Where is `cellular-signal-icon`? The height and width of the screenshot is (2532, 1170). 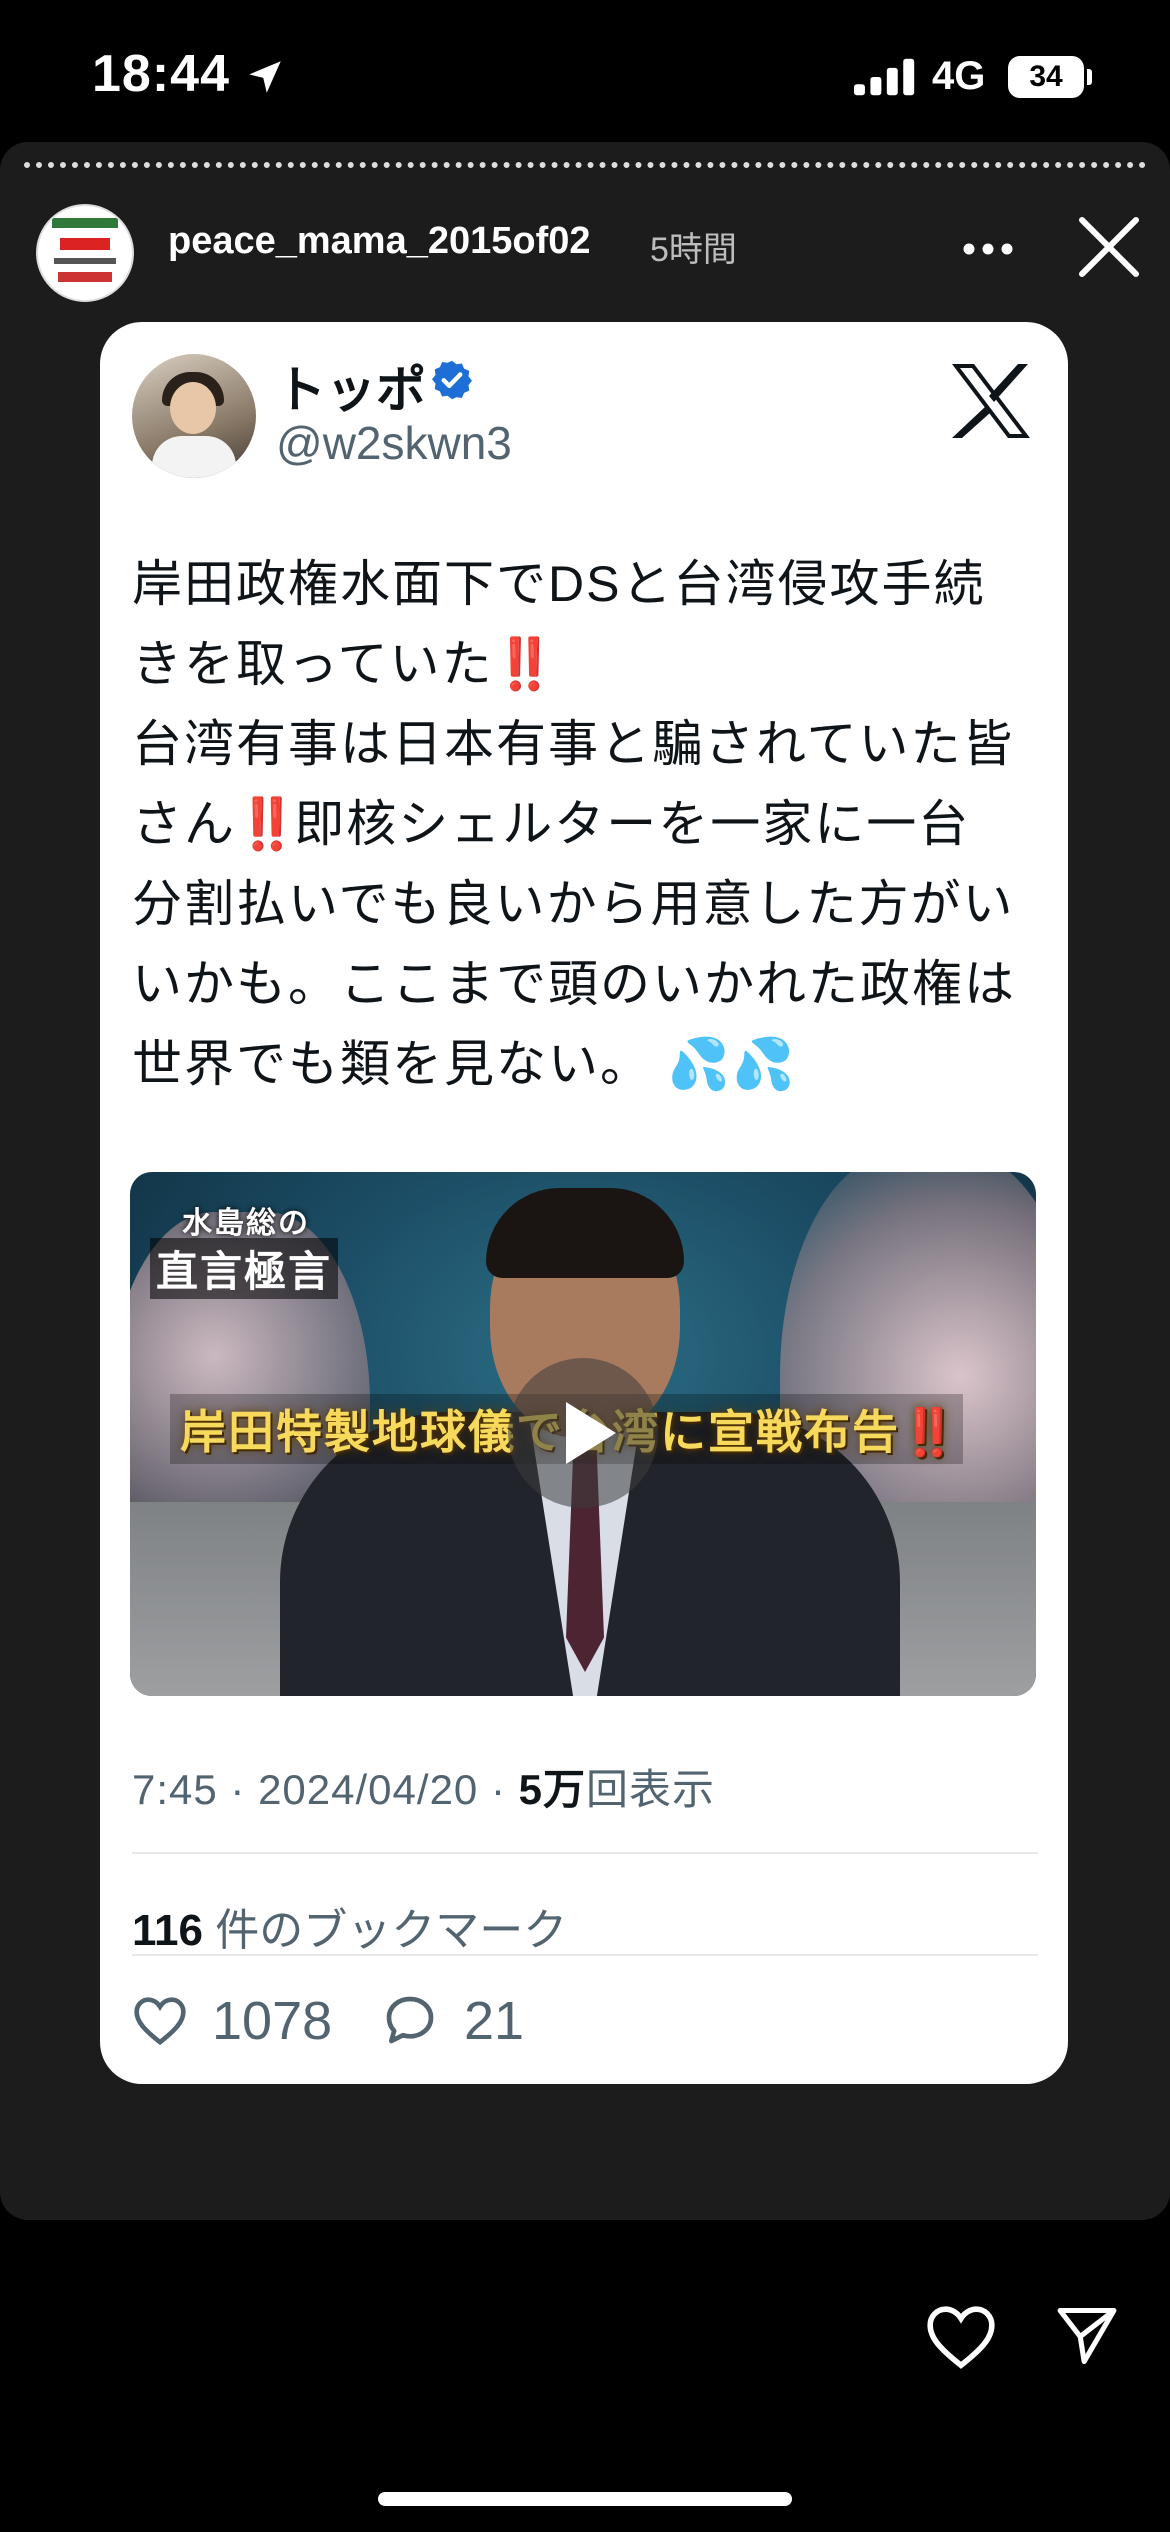 cellular-signal-icon is located at coordinates (884, 77).